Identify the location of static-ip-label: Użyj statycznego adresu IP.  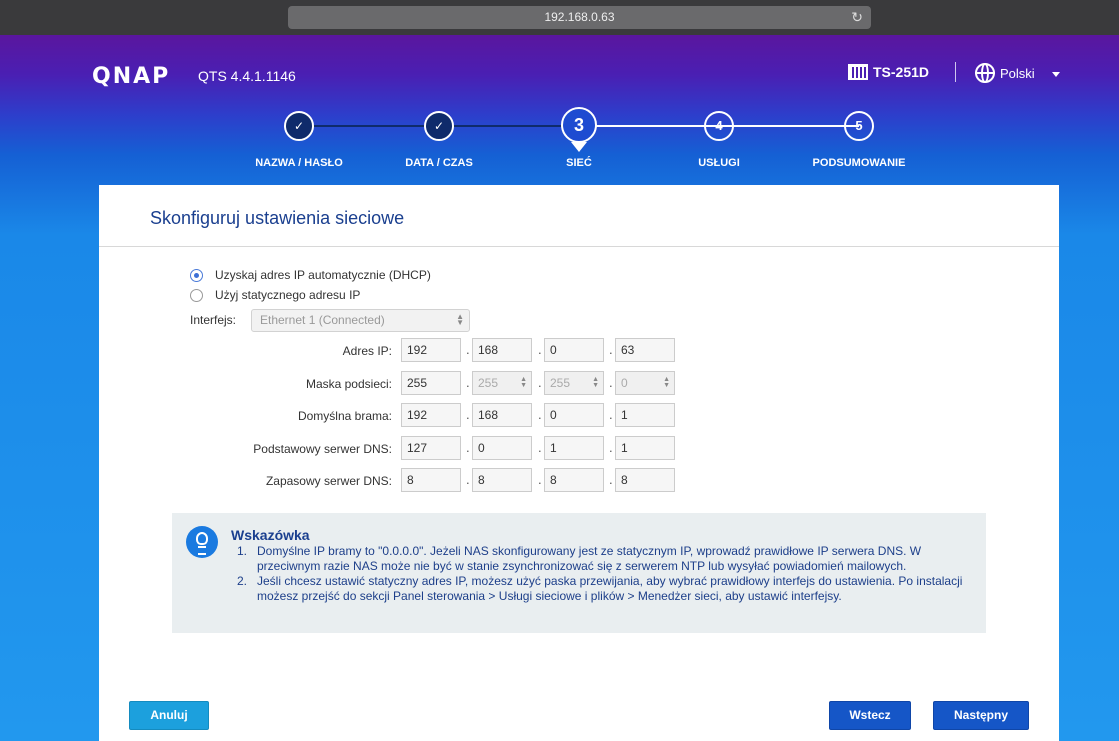
(288, 295).